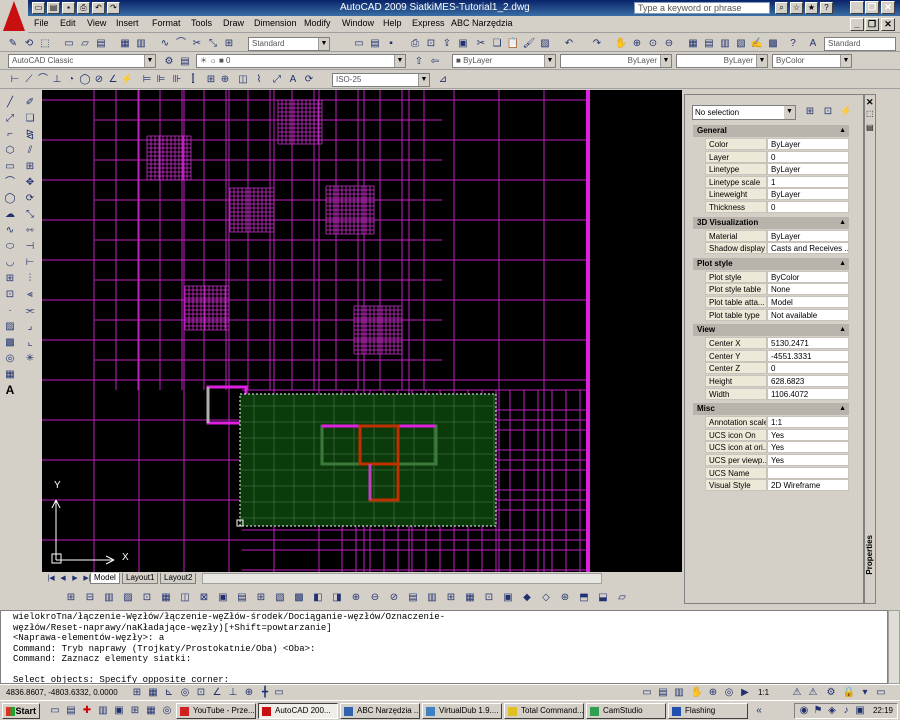 This screenshot has width=900, height=720. I want to click on bottom-tool-icon: ▩, so click(299, 598).